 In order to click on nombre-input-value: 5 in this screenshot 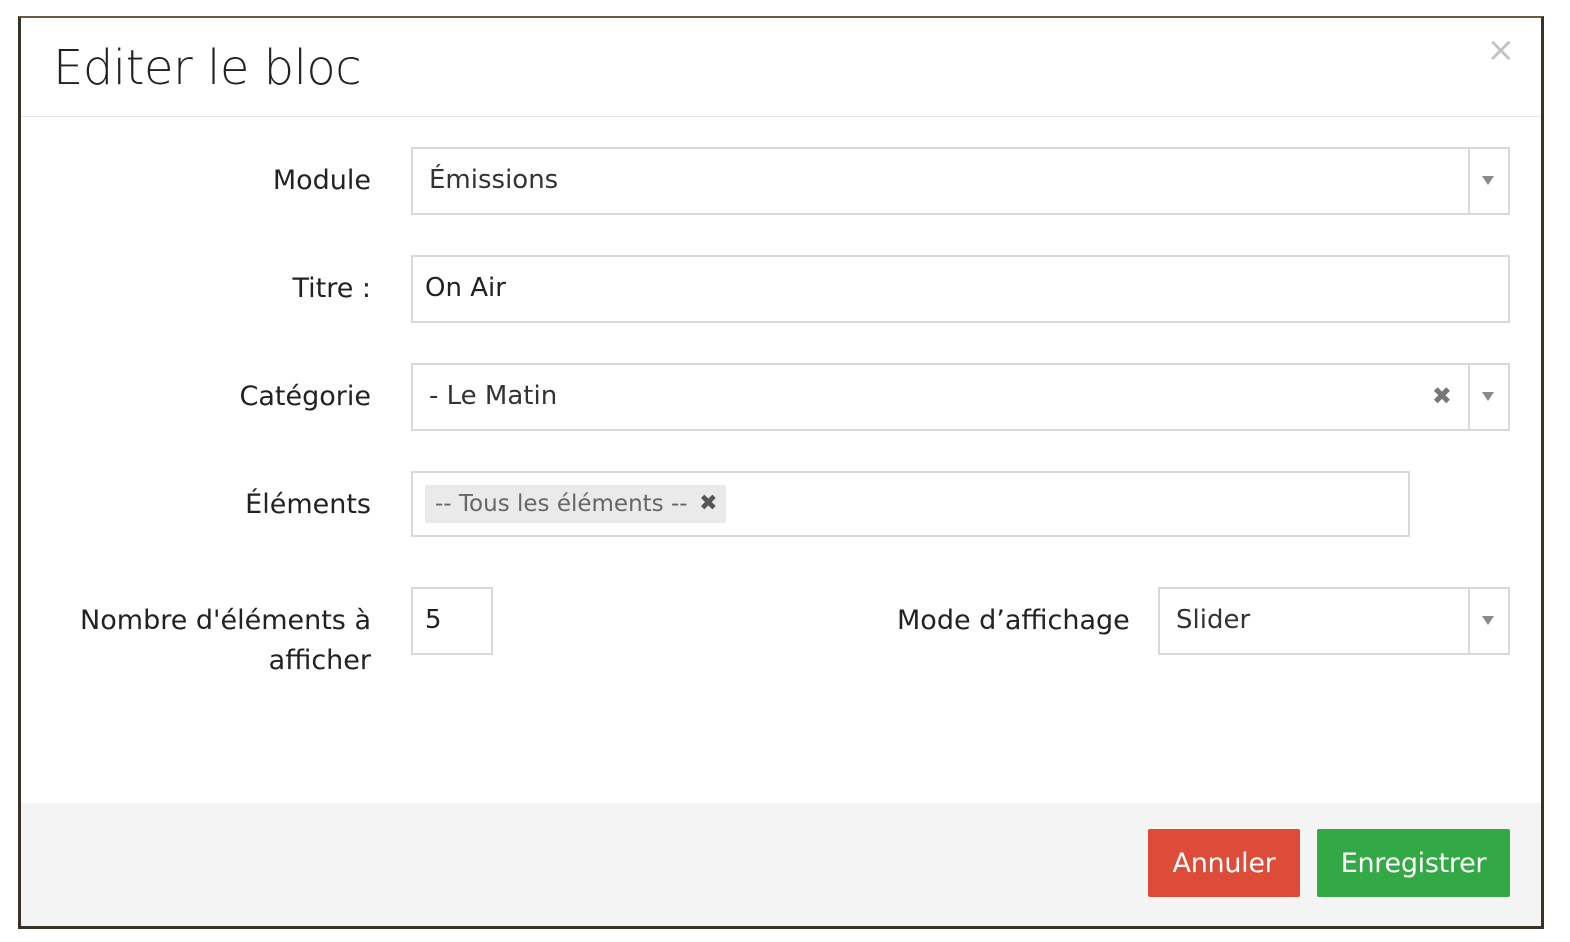, I will do `click(433, 620)`.